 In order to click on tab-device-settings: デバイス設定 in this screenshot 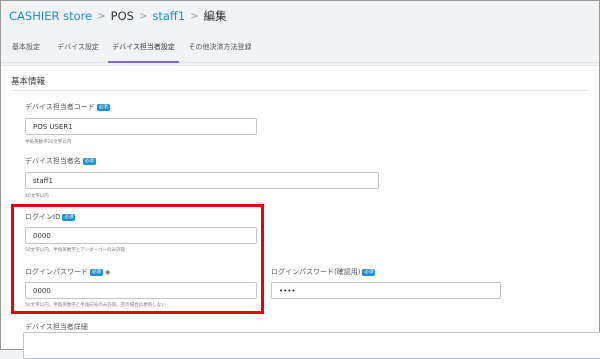, I will do `click(78, 48)`.